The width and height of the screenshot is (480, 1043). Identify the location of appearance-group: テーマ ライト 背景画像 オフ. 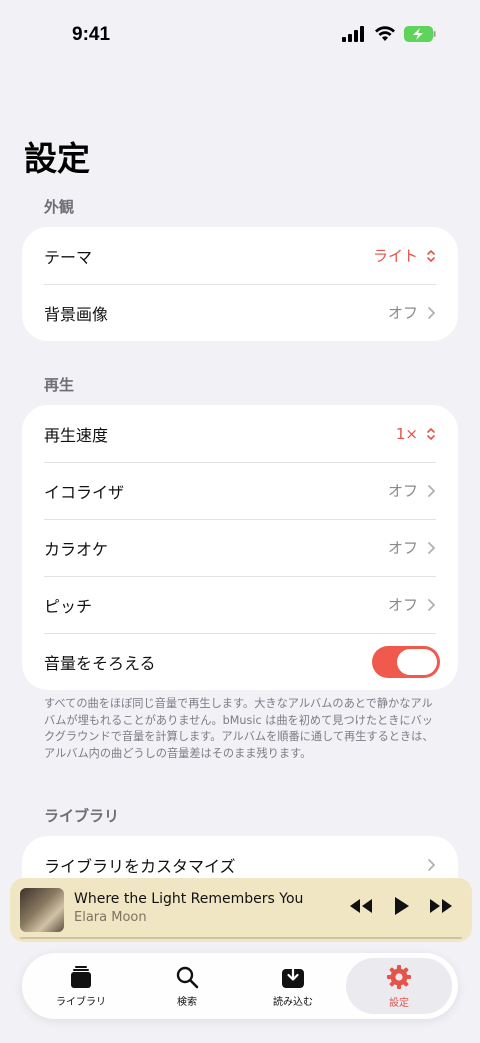
(240, 284).